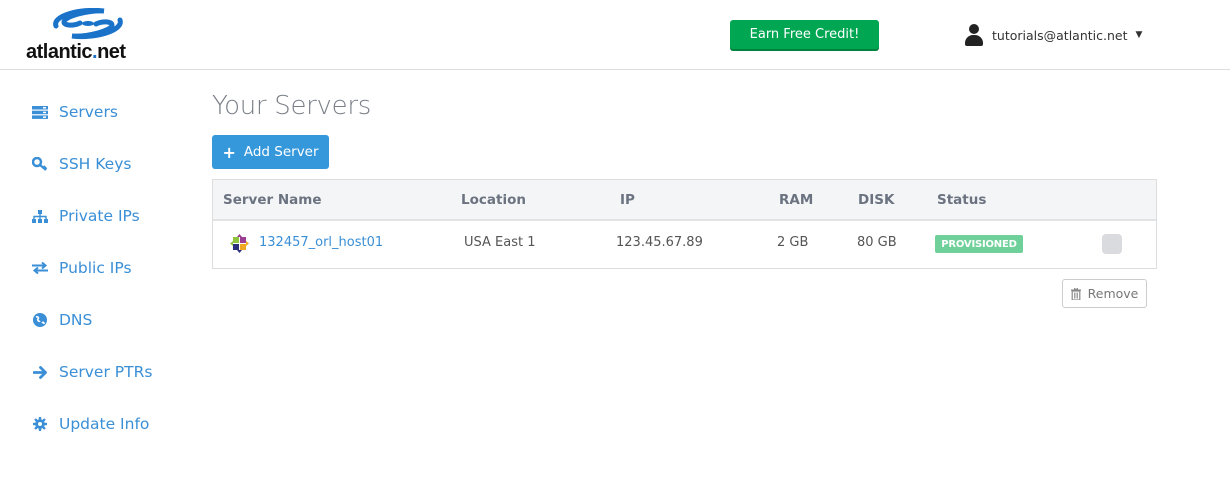  What do you see at coordinates (40, 424) in the screenshot?
I see `gear-icon` at bounding box center [40, 424].